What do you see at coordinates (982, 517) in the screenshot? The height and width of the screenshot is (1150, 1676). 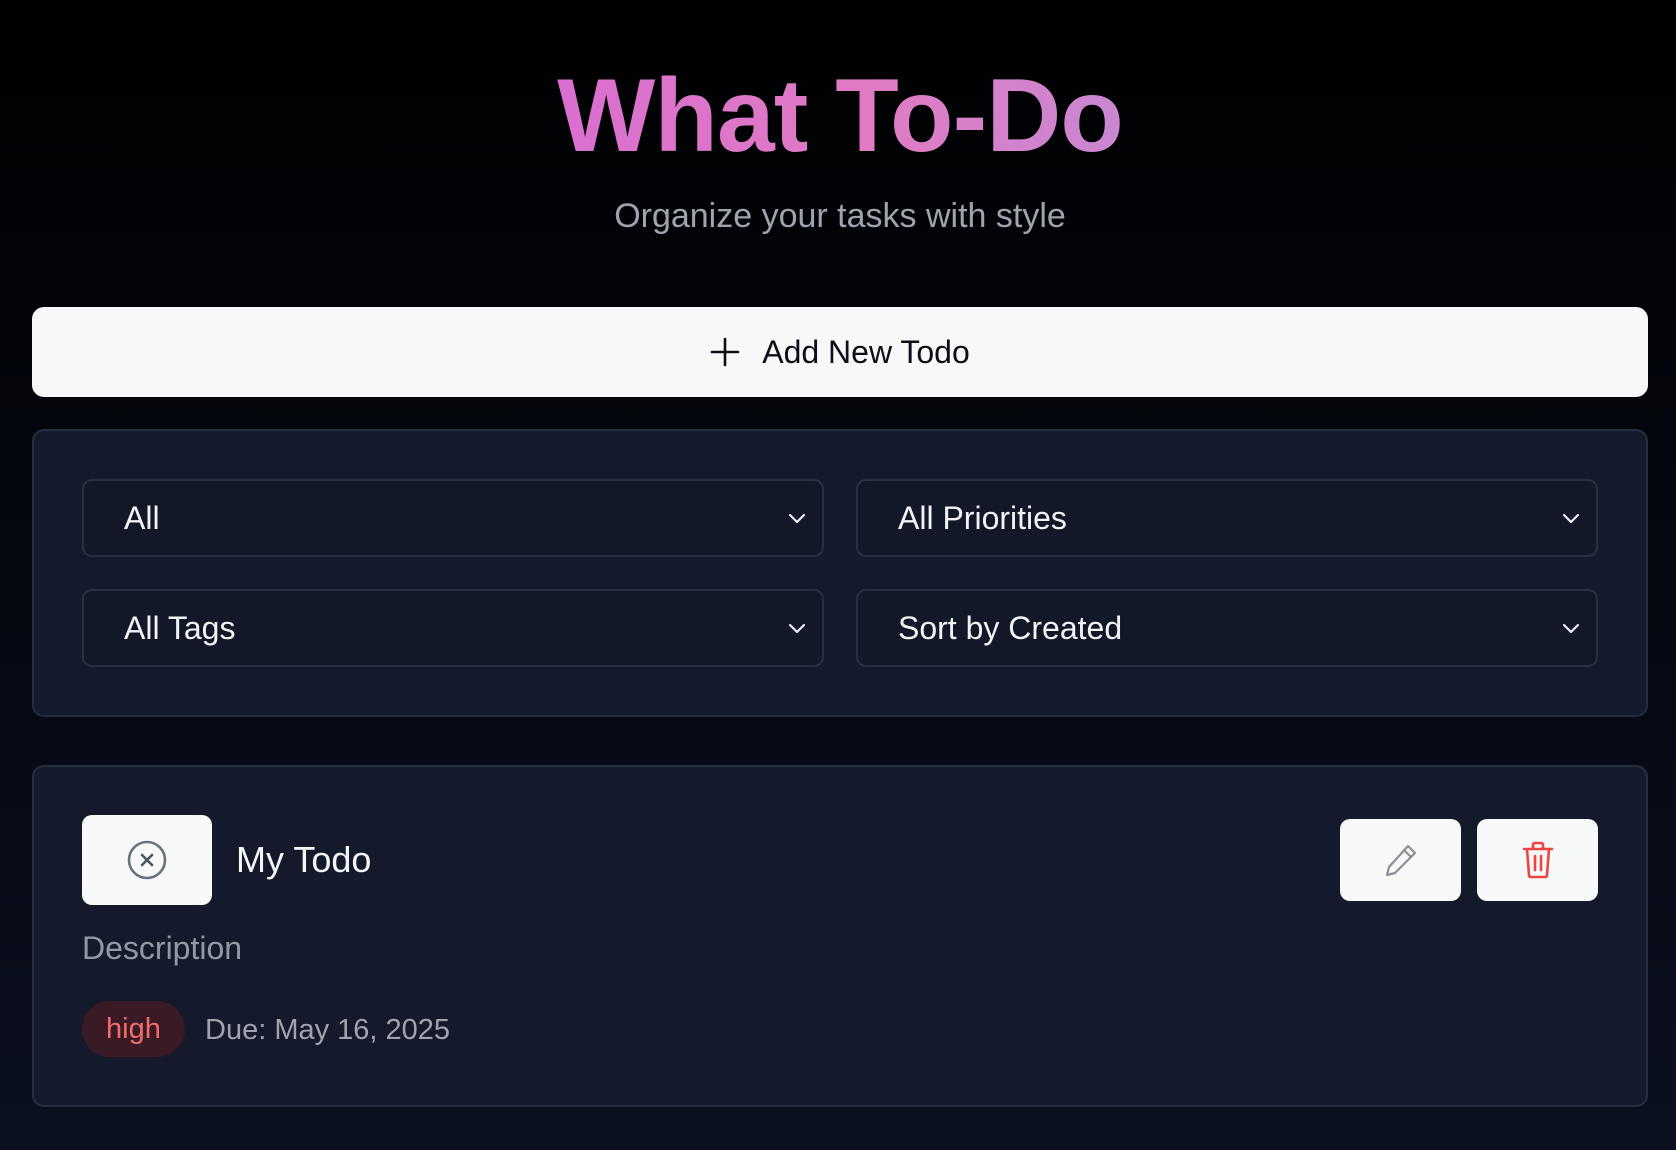 I see `priority-filter-value: All Priorities` at bounding box center [982, 517].